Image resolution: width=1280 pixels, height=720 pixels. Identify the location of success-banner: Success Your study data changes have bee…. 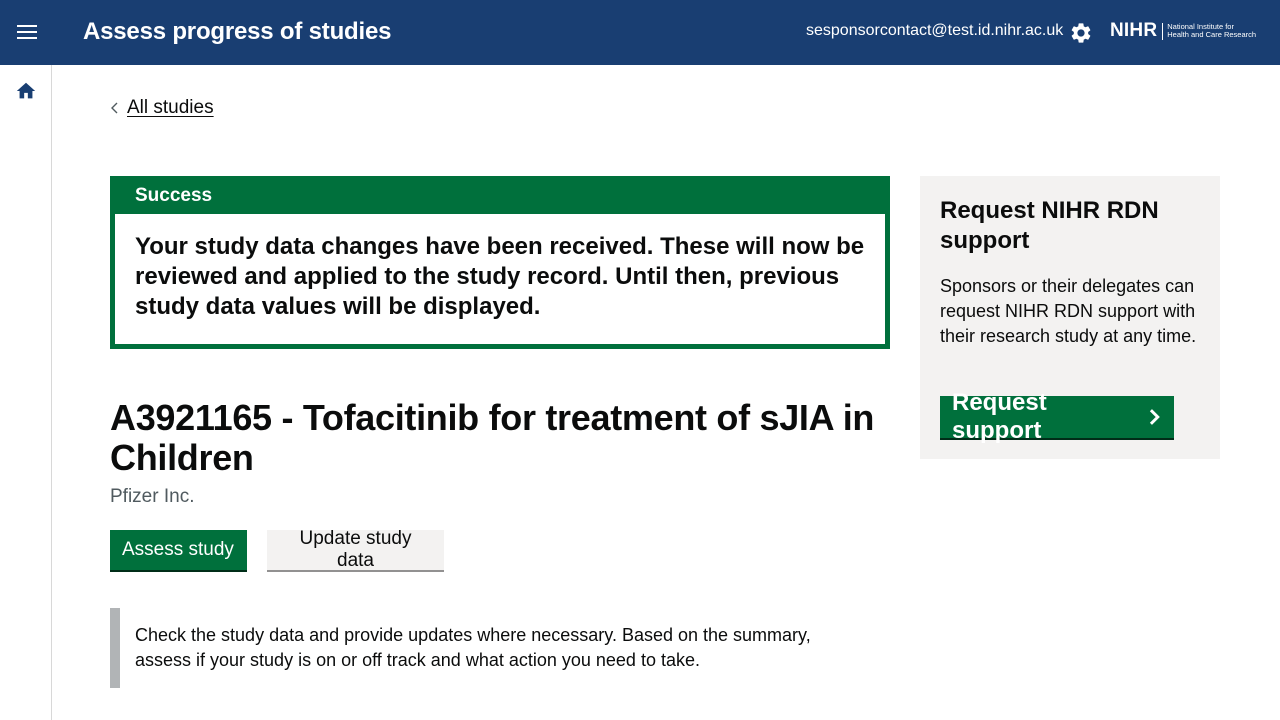
(500, 262).